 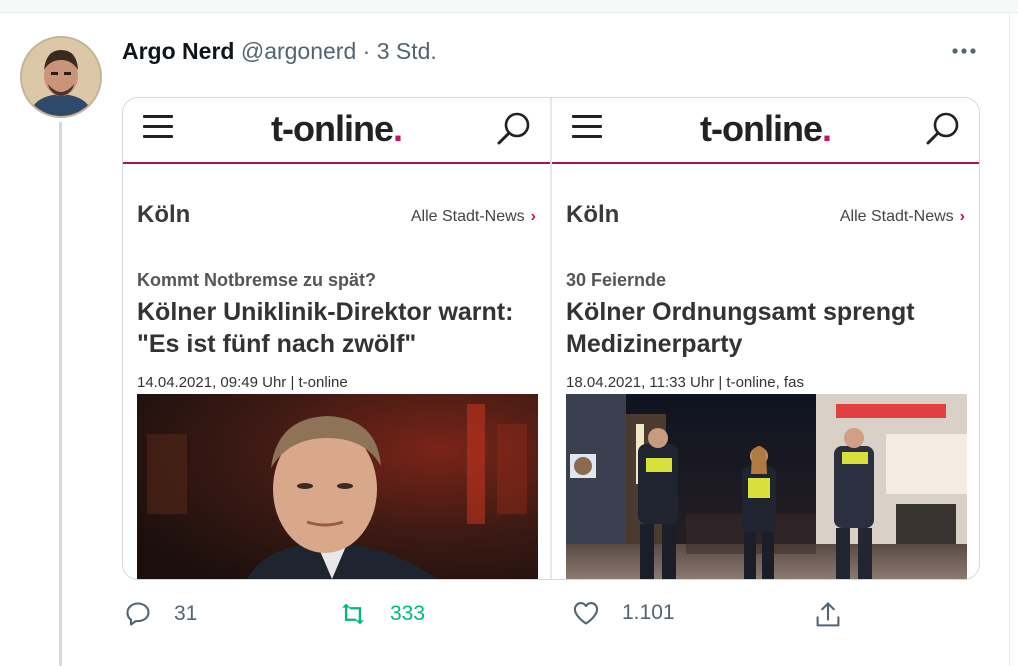 What do you see at coordinates (178, 51) in the screenshot?
I see `author-name: Argo Nerd` at bounding box center [178, 51].